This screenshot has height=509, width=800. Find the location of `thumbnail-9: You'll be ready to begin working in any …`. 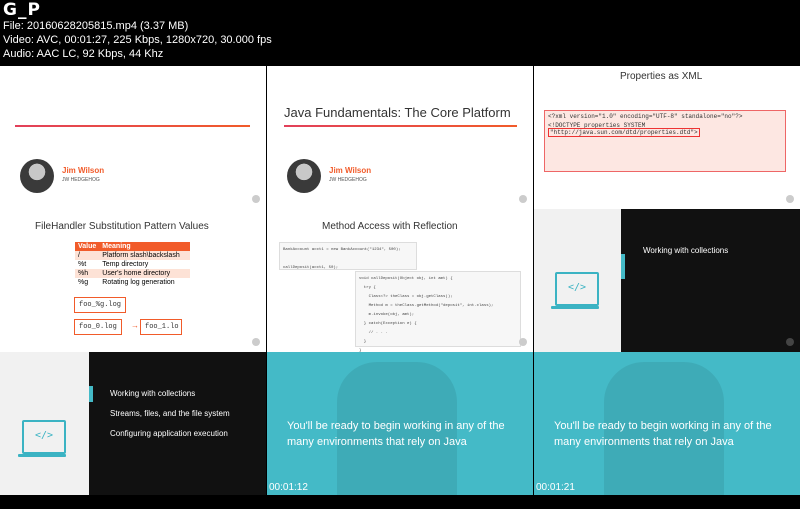

thumbnail-9: You'll be ready to begin working in any … is located at coordinates (667, 423).